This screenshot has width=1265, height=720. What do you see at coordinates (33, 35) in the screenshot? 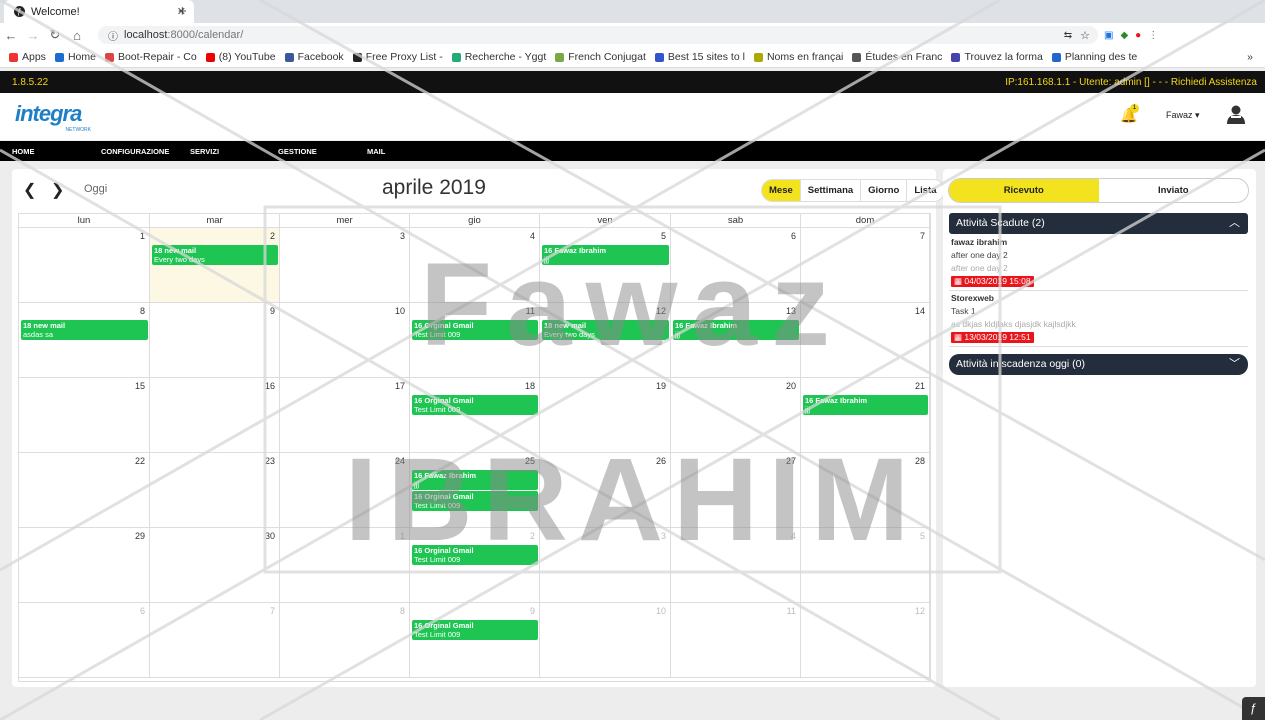
I see `forward-icon: →` at bounding box center [33, 35].